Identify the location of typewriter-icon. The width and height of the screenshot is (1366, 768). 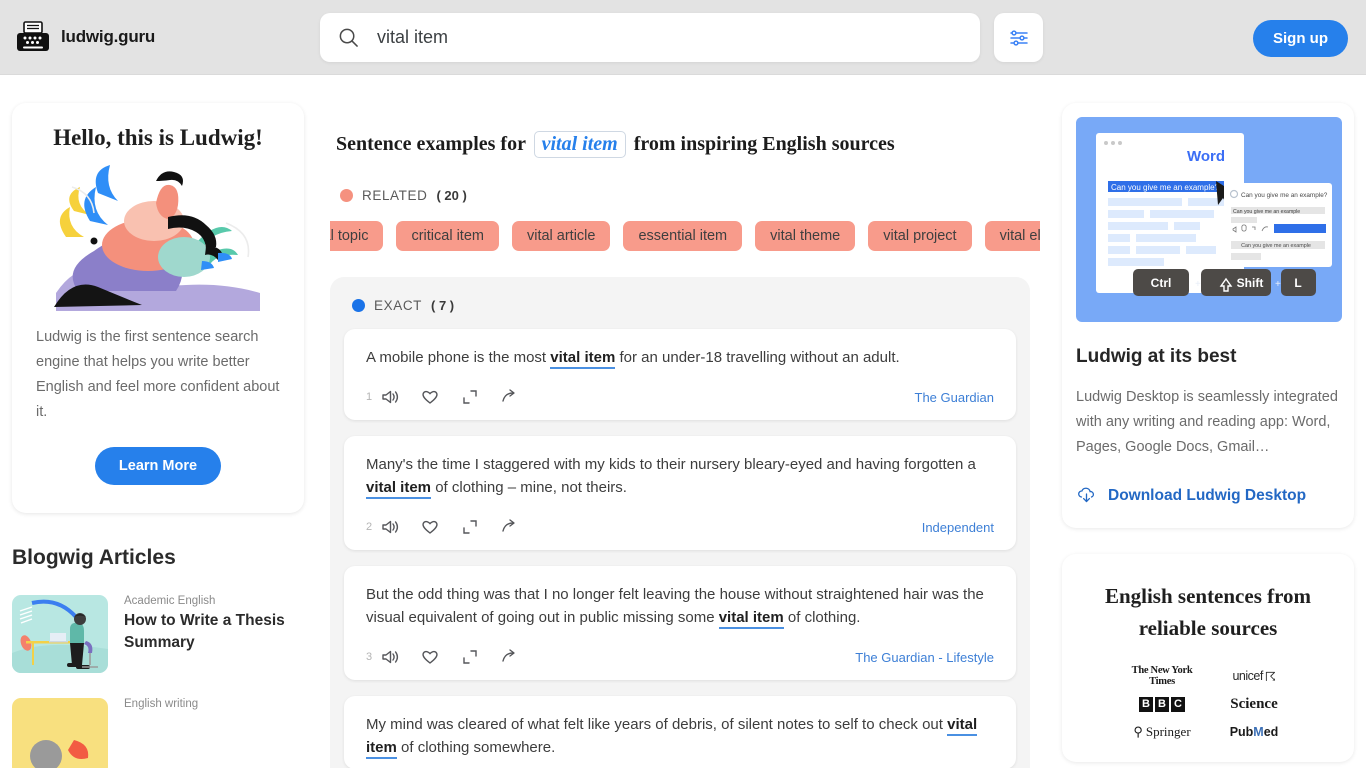
(33, 36).